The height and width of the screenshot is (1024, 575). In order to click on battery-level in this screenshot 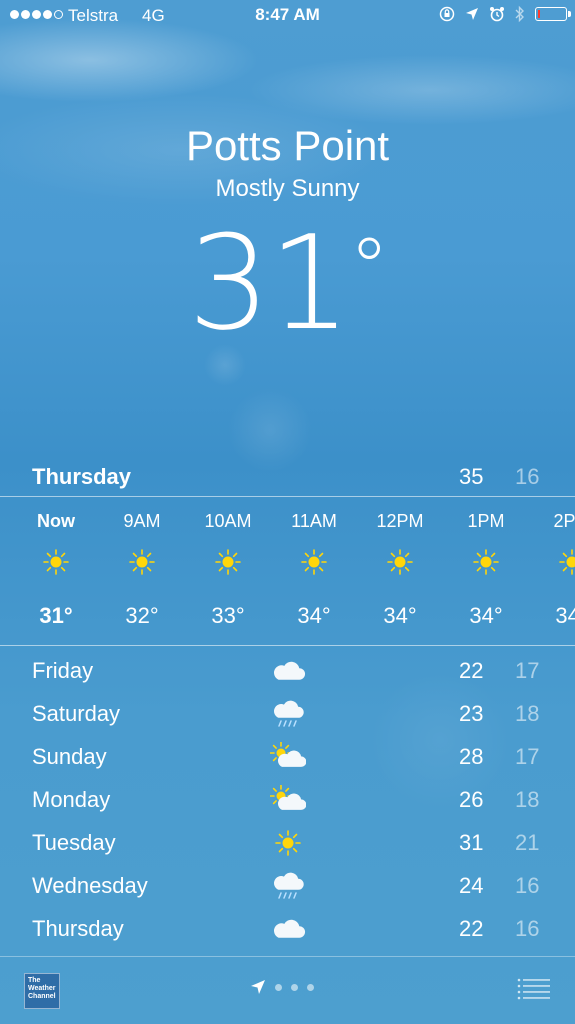, I will do `click(539, 14)`.